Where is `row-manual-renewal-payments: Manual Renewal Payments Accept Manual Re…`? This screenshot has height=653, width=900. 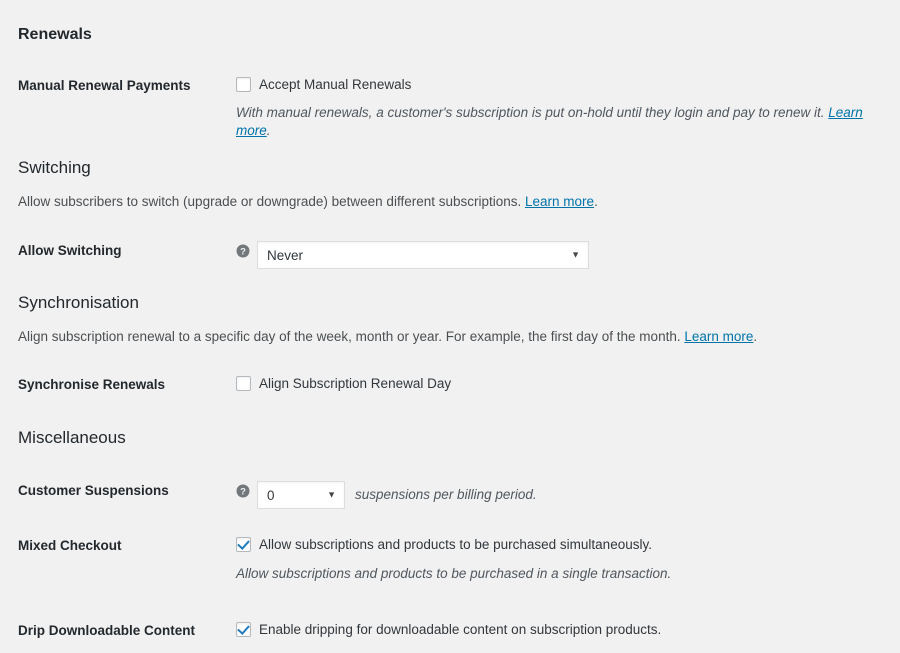
row-manual-renewal-payments: Manual Renewal Payments Accept Manual Re… is located at coordinates (450, 85).